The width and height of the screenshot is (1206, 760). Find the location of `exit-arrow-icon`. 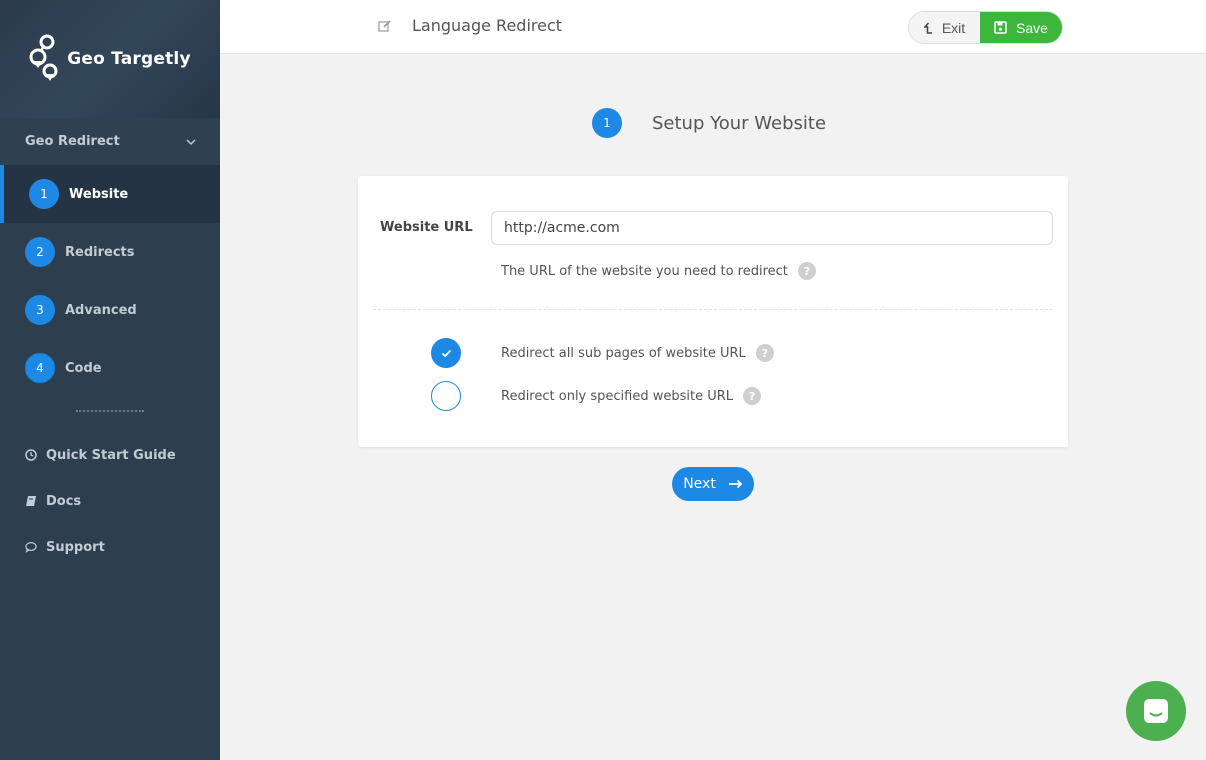

exit-arrow-icon is located at coordinates (927, 27).